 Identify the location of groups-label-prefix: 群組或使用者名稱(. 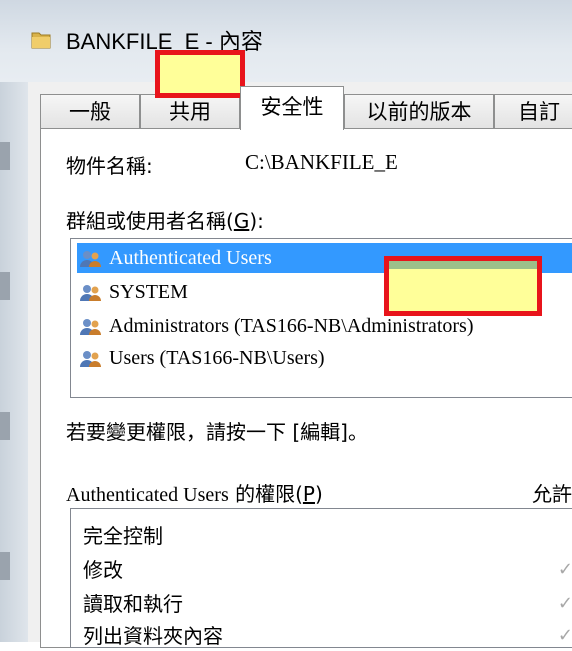
(150, 221).